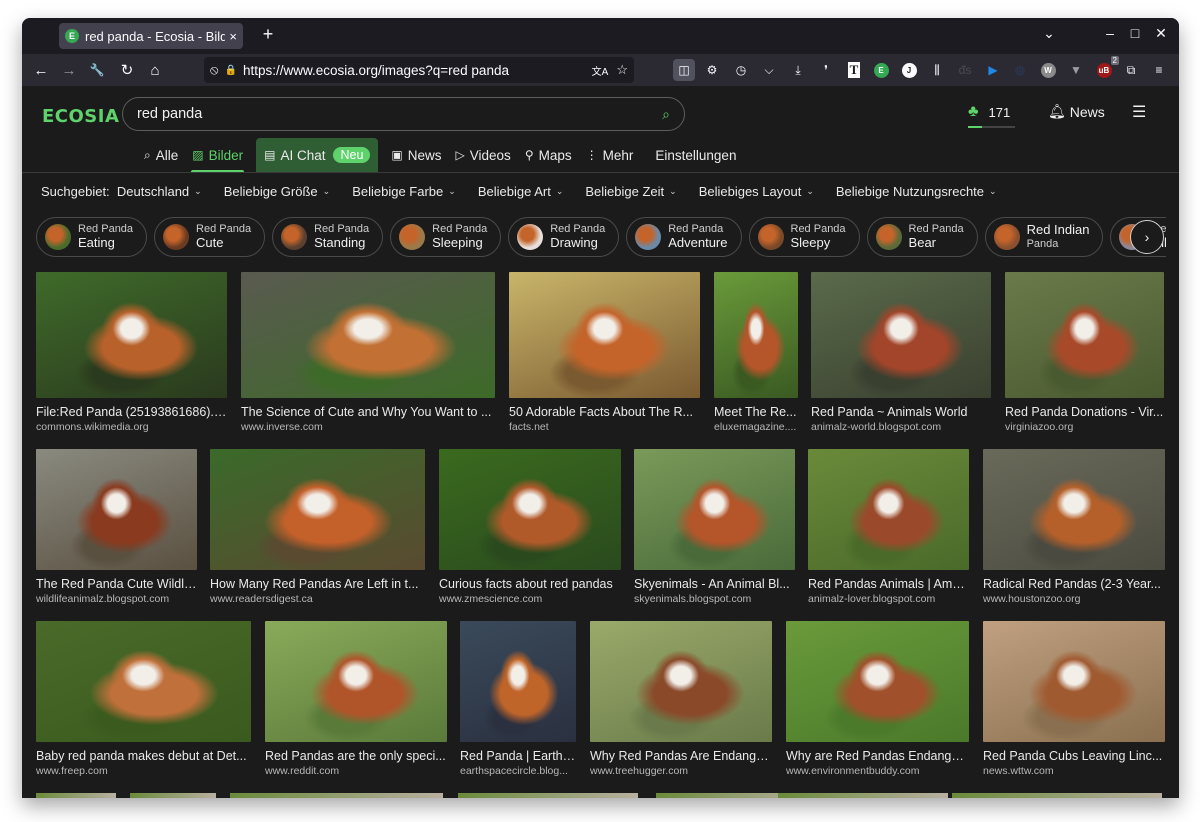 The height and width of the screenshot is (822, 1200). Describe the element at coordinates (233, 36) in the screenshot. I see `tab-close-icon: ×` at that location.